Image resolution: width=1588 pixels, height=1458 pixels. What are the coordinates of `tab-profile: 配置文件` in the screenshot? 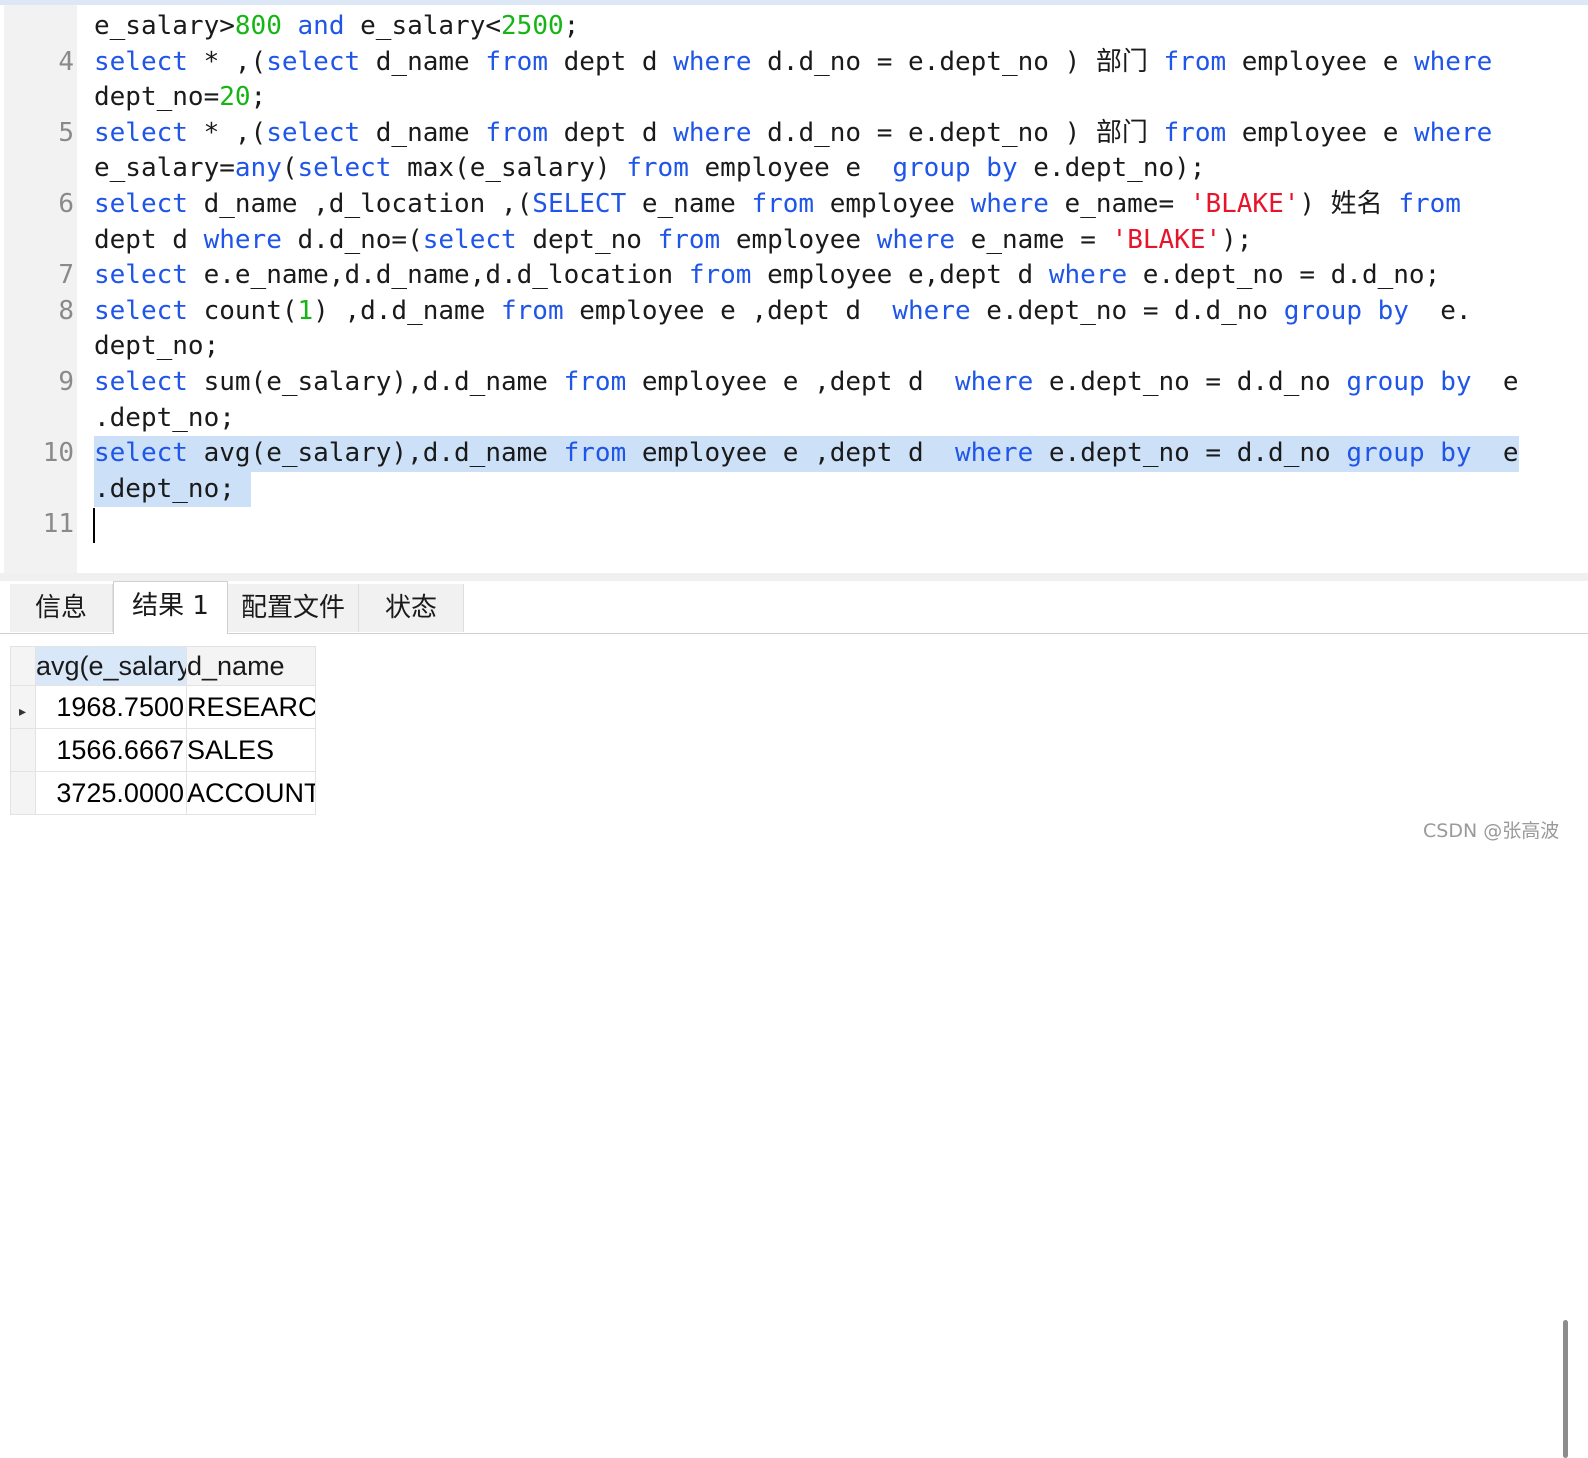 It's located at (293, 608).